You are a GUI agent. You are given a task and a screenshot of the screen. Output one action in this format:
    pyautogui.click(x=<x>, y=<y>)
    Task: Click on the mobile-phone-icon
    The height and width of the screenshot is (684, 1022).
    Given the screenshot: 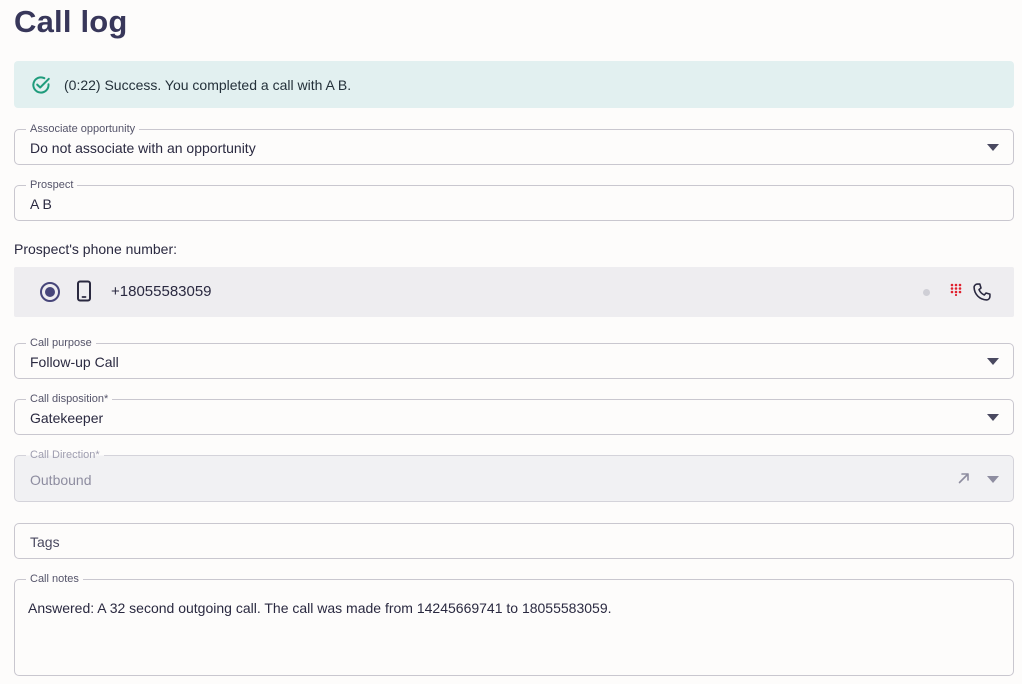 What is the action you would take?
    pyautogui.click(x=84, y=291)
    